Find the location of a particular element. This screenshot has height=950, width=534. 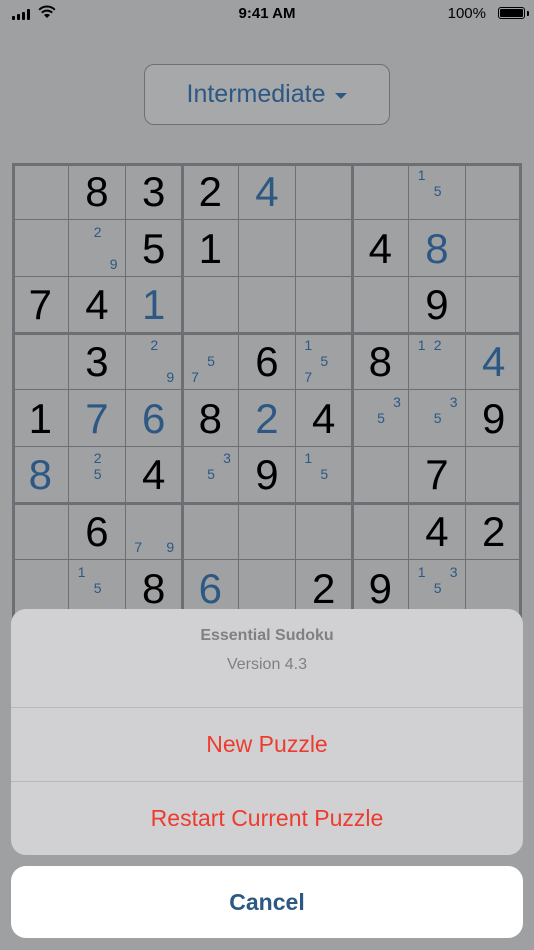

sudoku-cell: 79 is located at coordinates (153, 531).